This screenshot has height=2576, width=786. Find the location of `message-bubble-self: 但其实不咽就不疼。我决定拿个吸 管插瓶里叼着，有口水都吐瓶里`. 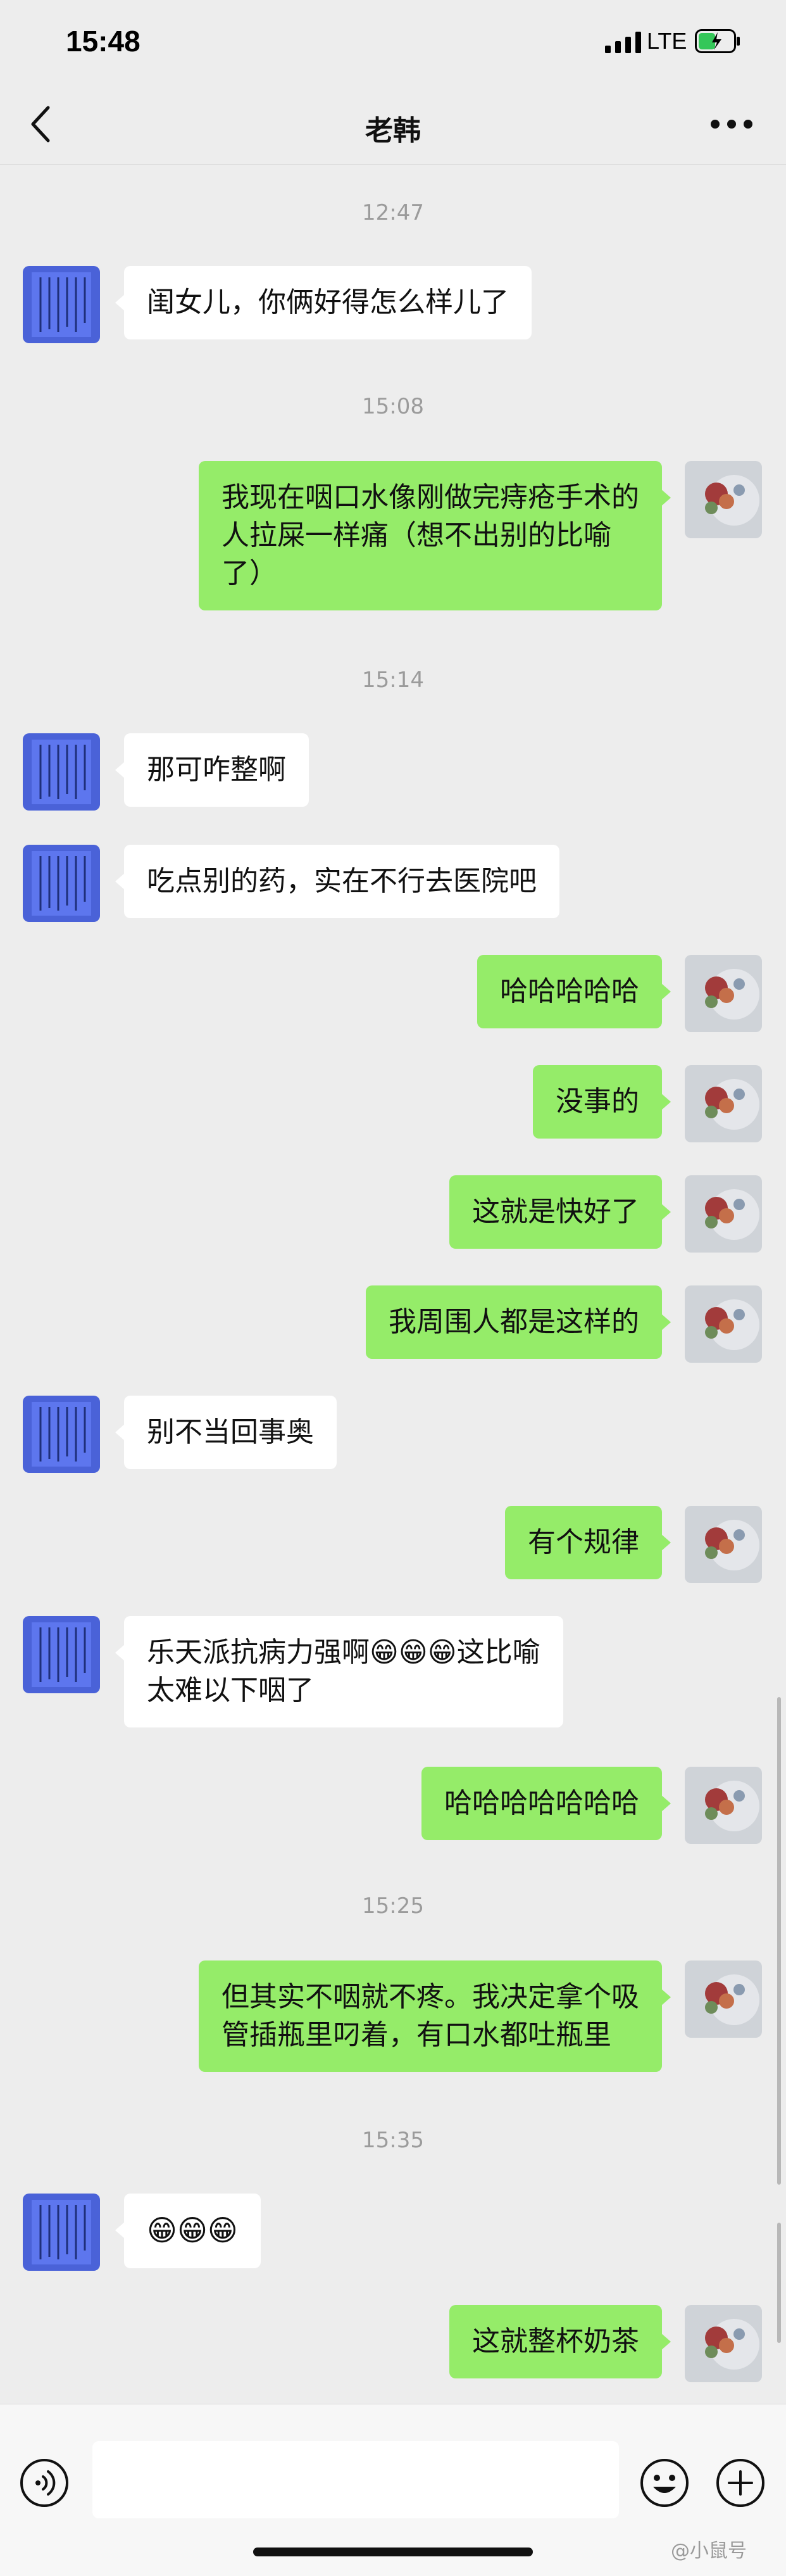

message-bubble-self: 但其实不咽就不疼。我决定拿个吸 管插瓶里叼着，有口水都吐瓶里 is located at coordinates (435, 2016).